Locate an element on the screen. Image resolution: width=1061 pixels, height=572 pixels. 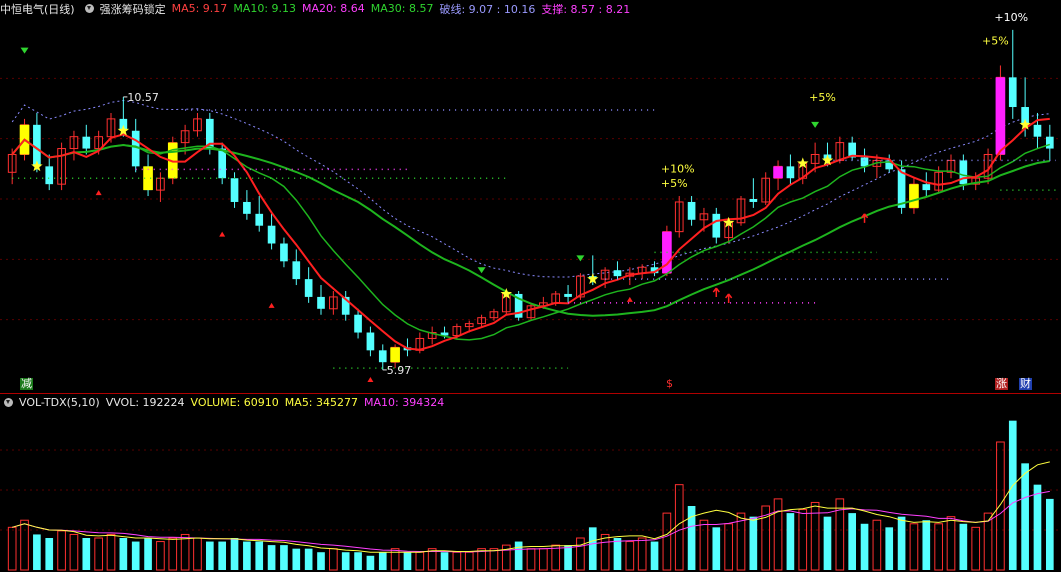
vol-ma10-line is located at coordinates (531, 521).